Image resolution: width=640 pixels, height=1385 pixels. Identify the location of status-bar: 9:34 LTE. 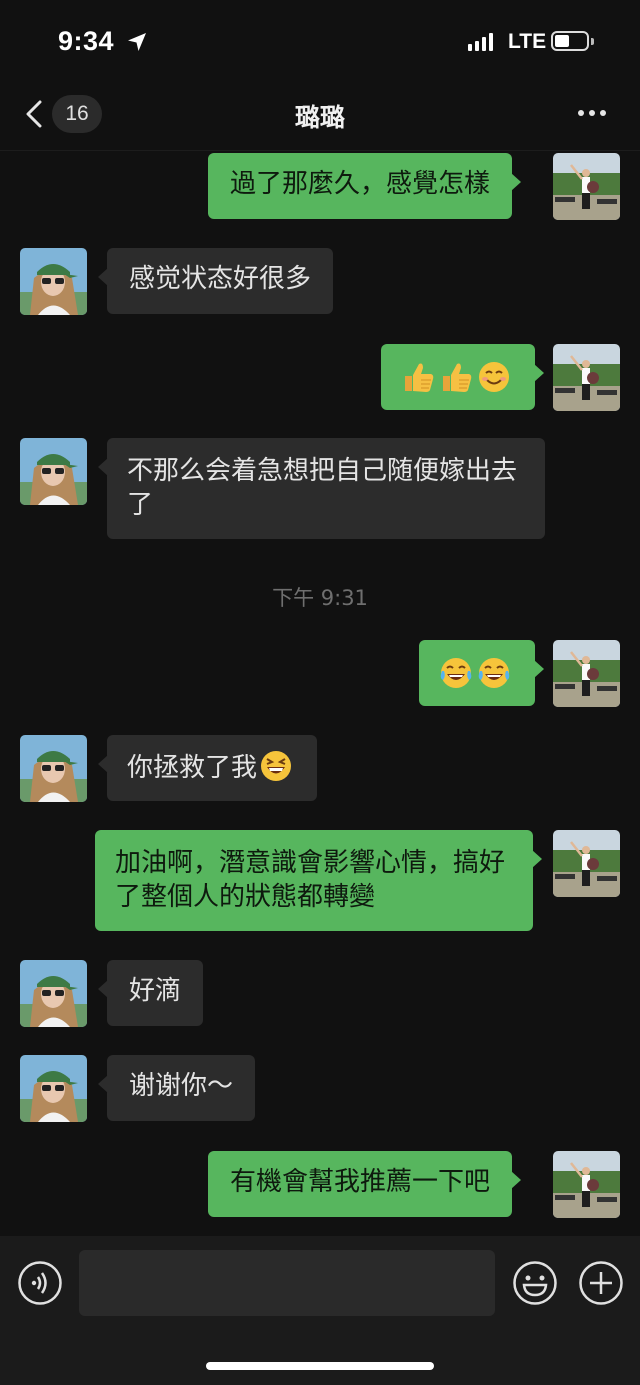
(320, 43).